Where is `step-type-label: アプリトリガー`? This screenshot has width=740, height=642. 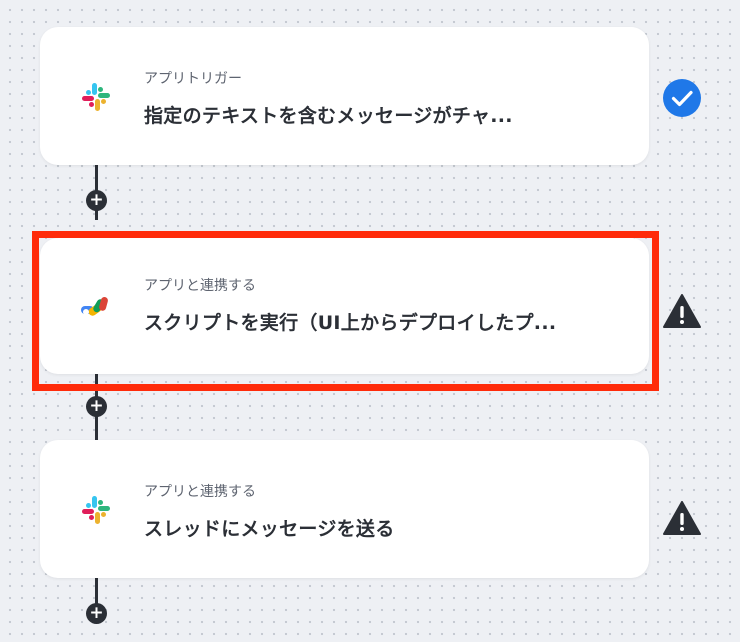
step-type-label: アプリトリガー is located at coordinates (193, 79).